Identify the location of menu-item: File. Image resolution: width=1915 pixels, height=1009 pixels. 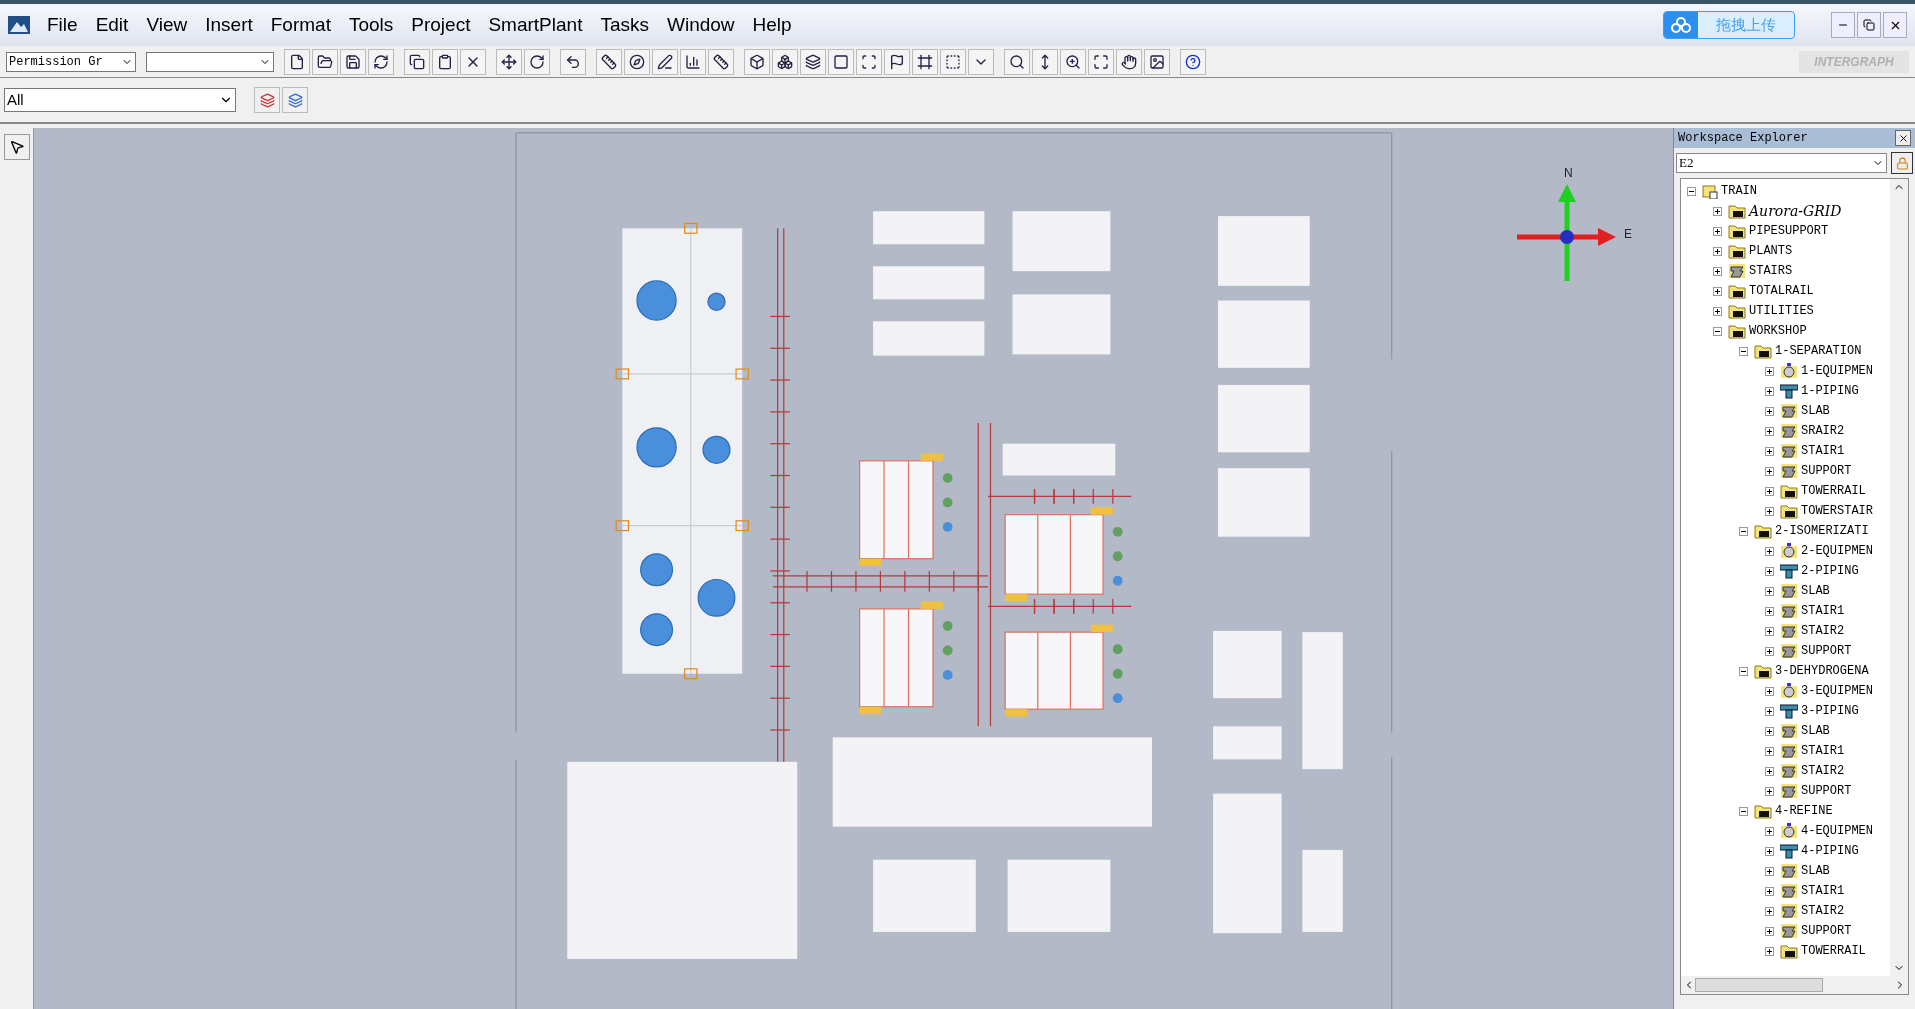
(62, 25).